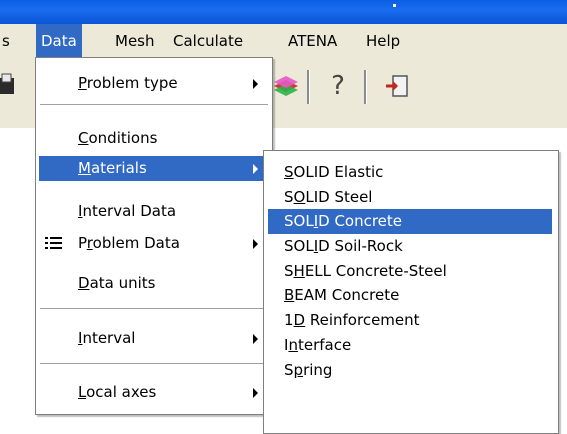  What do you see at coordinates (411, 295) in the screenshot?
I see `submenu-item-beam-concrete: BEAM Concrete` at bounding box center [411, 295].